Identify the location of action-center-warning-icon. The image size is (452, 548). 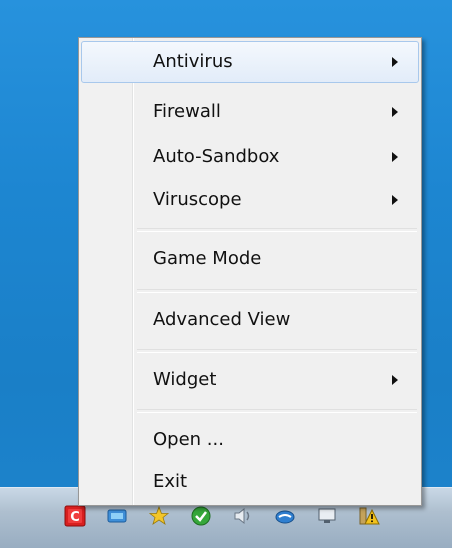
(369, 516).